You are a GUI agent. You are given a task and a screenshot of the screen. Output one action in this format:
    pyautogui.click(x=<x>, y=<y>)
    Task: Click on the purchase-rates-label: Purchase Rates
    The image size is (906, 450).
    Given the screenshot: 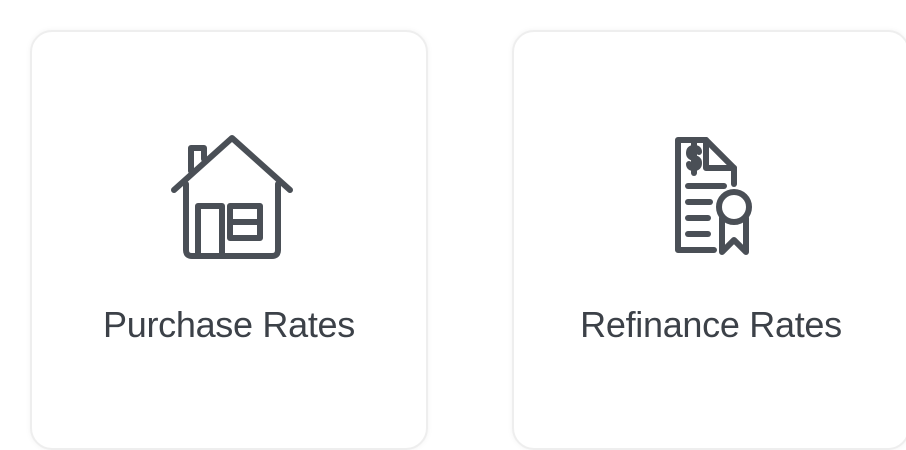 What is the action you would take?
    pyautogui.click(x=229, y=324)
    